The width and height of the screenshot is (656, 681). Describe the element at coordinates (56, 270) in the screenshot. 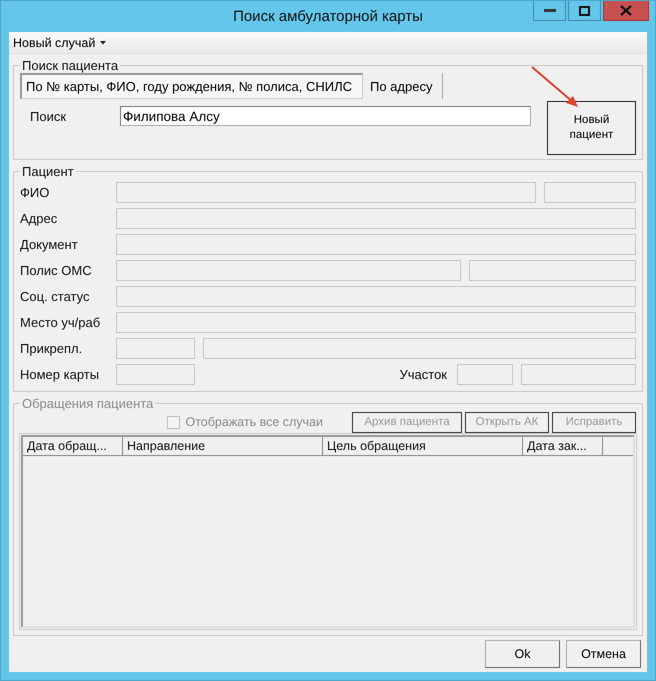

I see `field-label: Полис ОМС` at that location.